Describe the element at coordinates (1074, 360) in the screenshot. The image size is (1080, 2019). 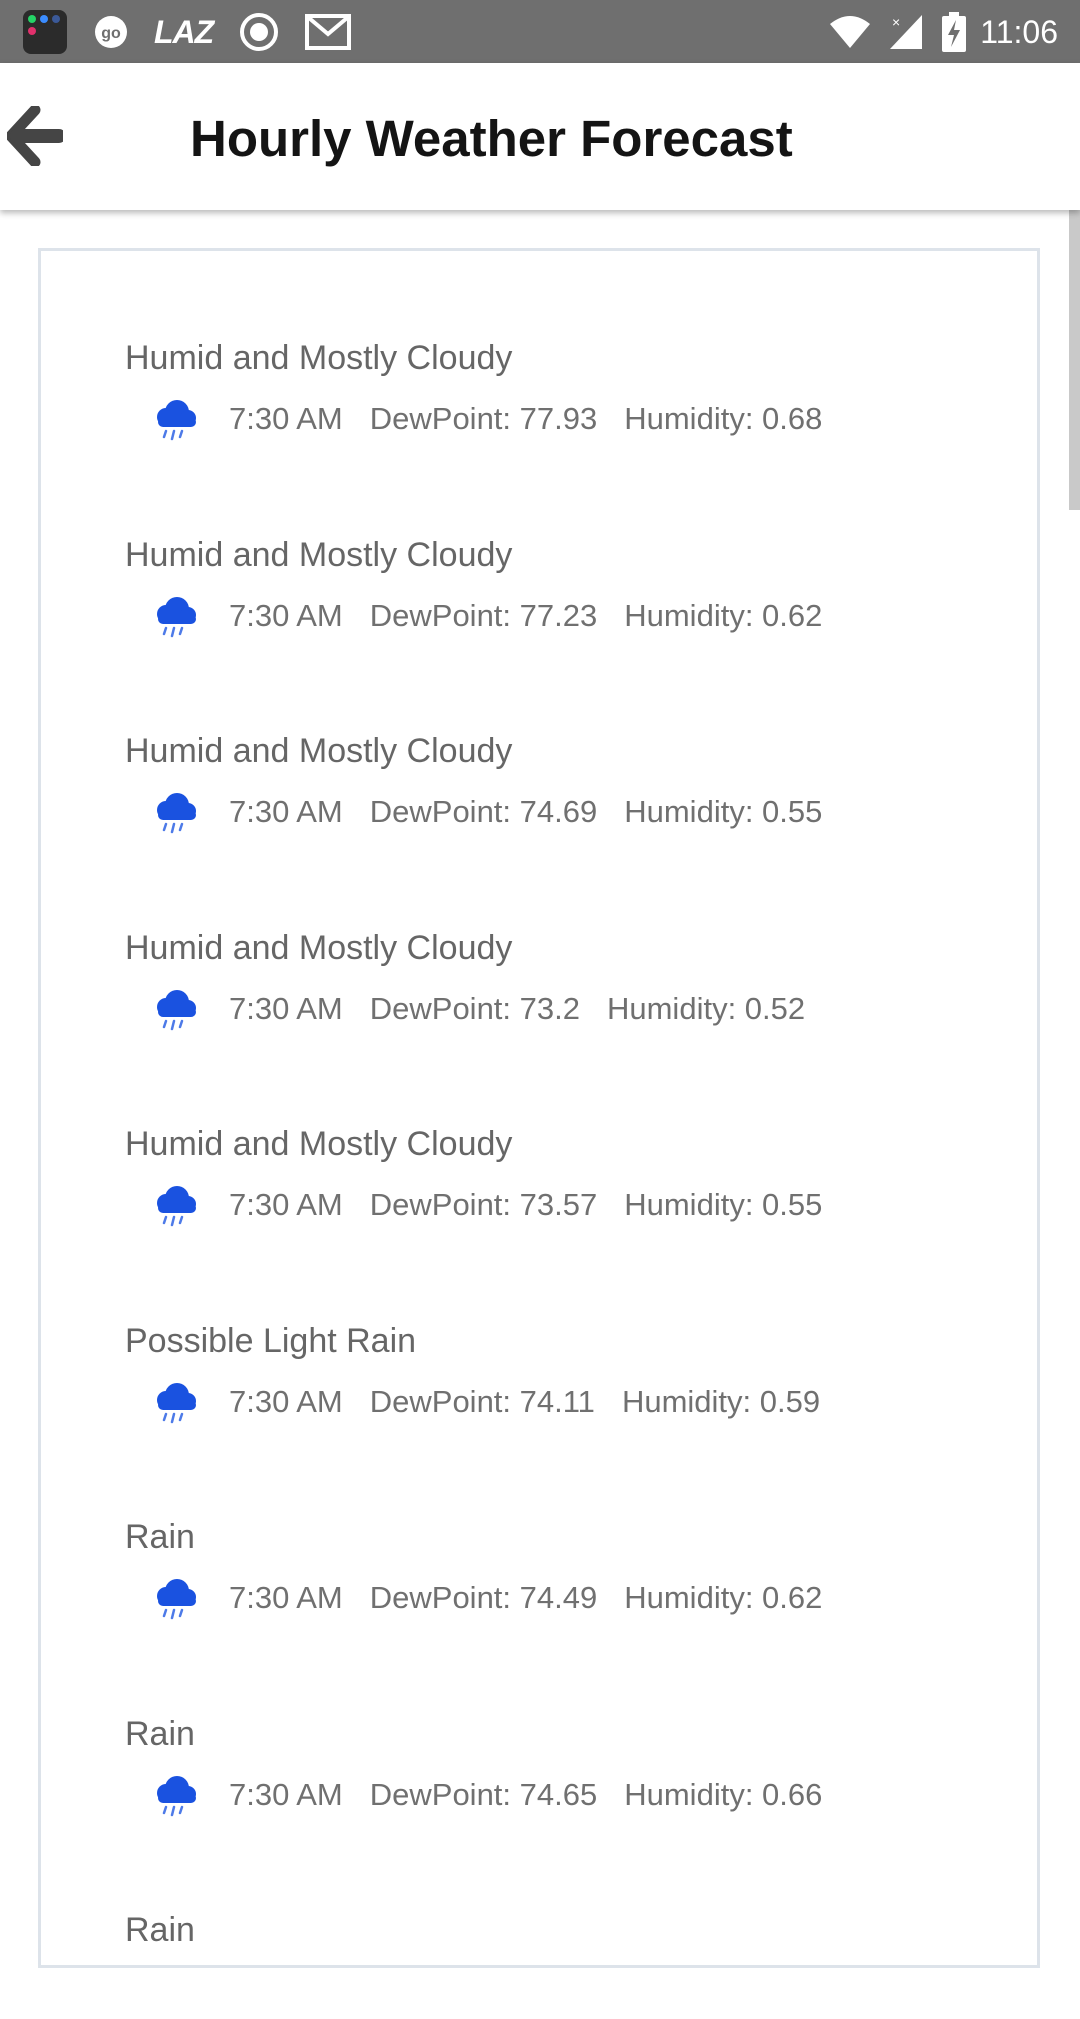
I see `scrollbar` at that location.